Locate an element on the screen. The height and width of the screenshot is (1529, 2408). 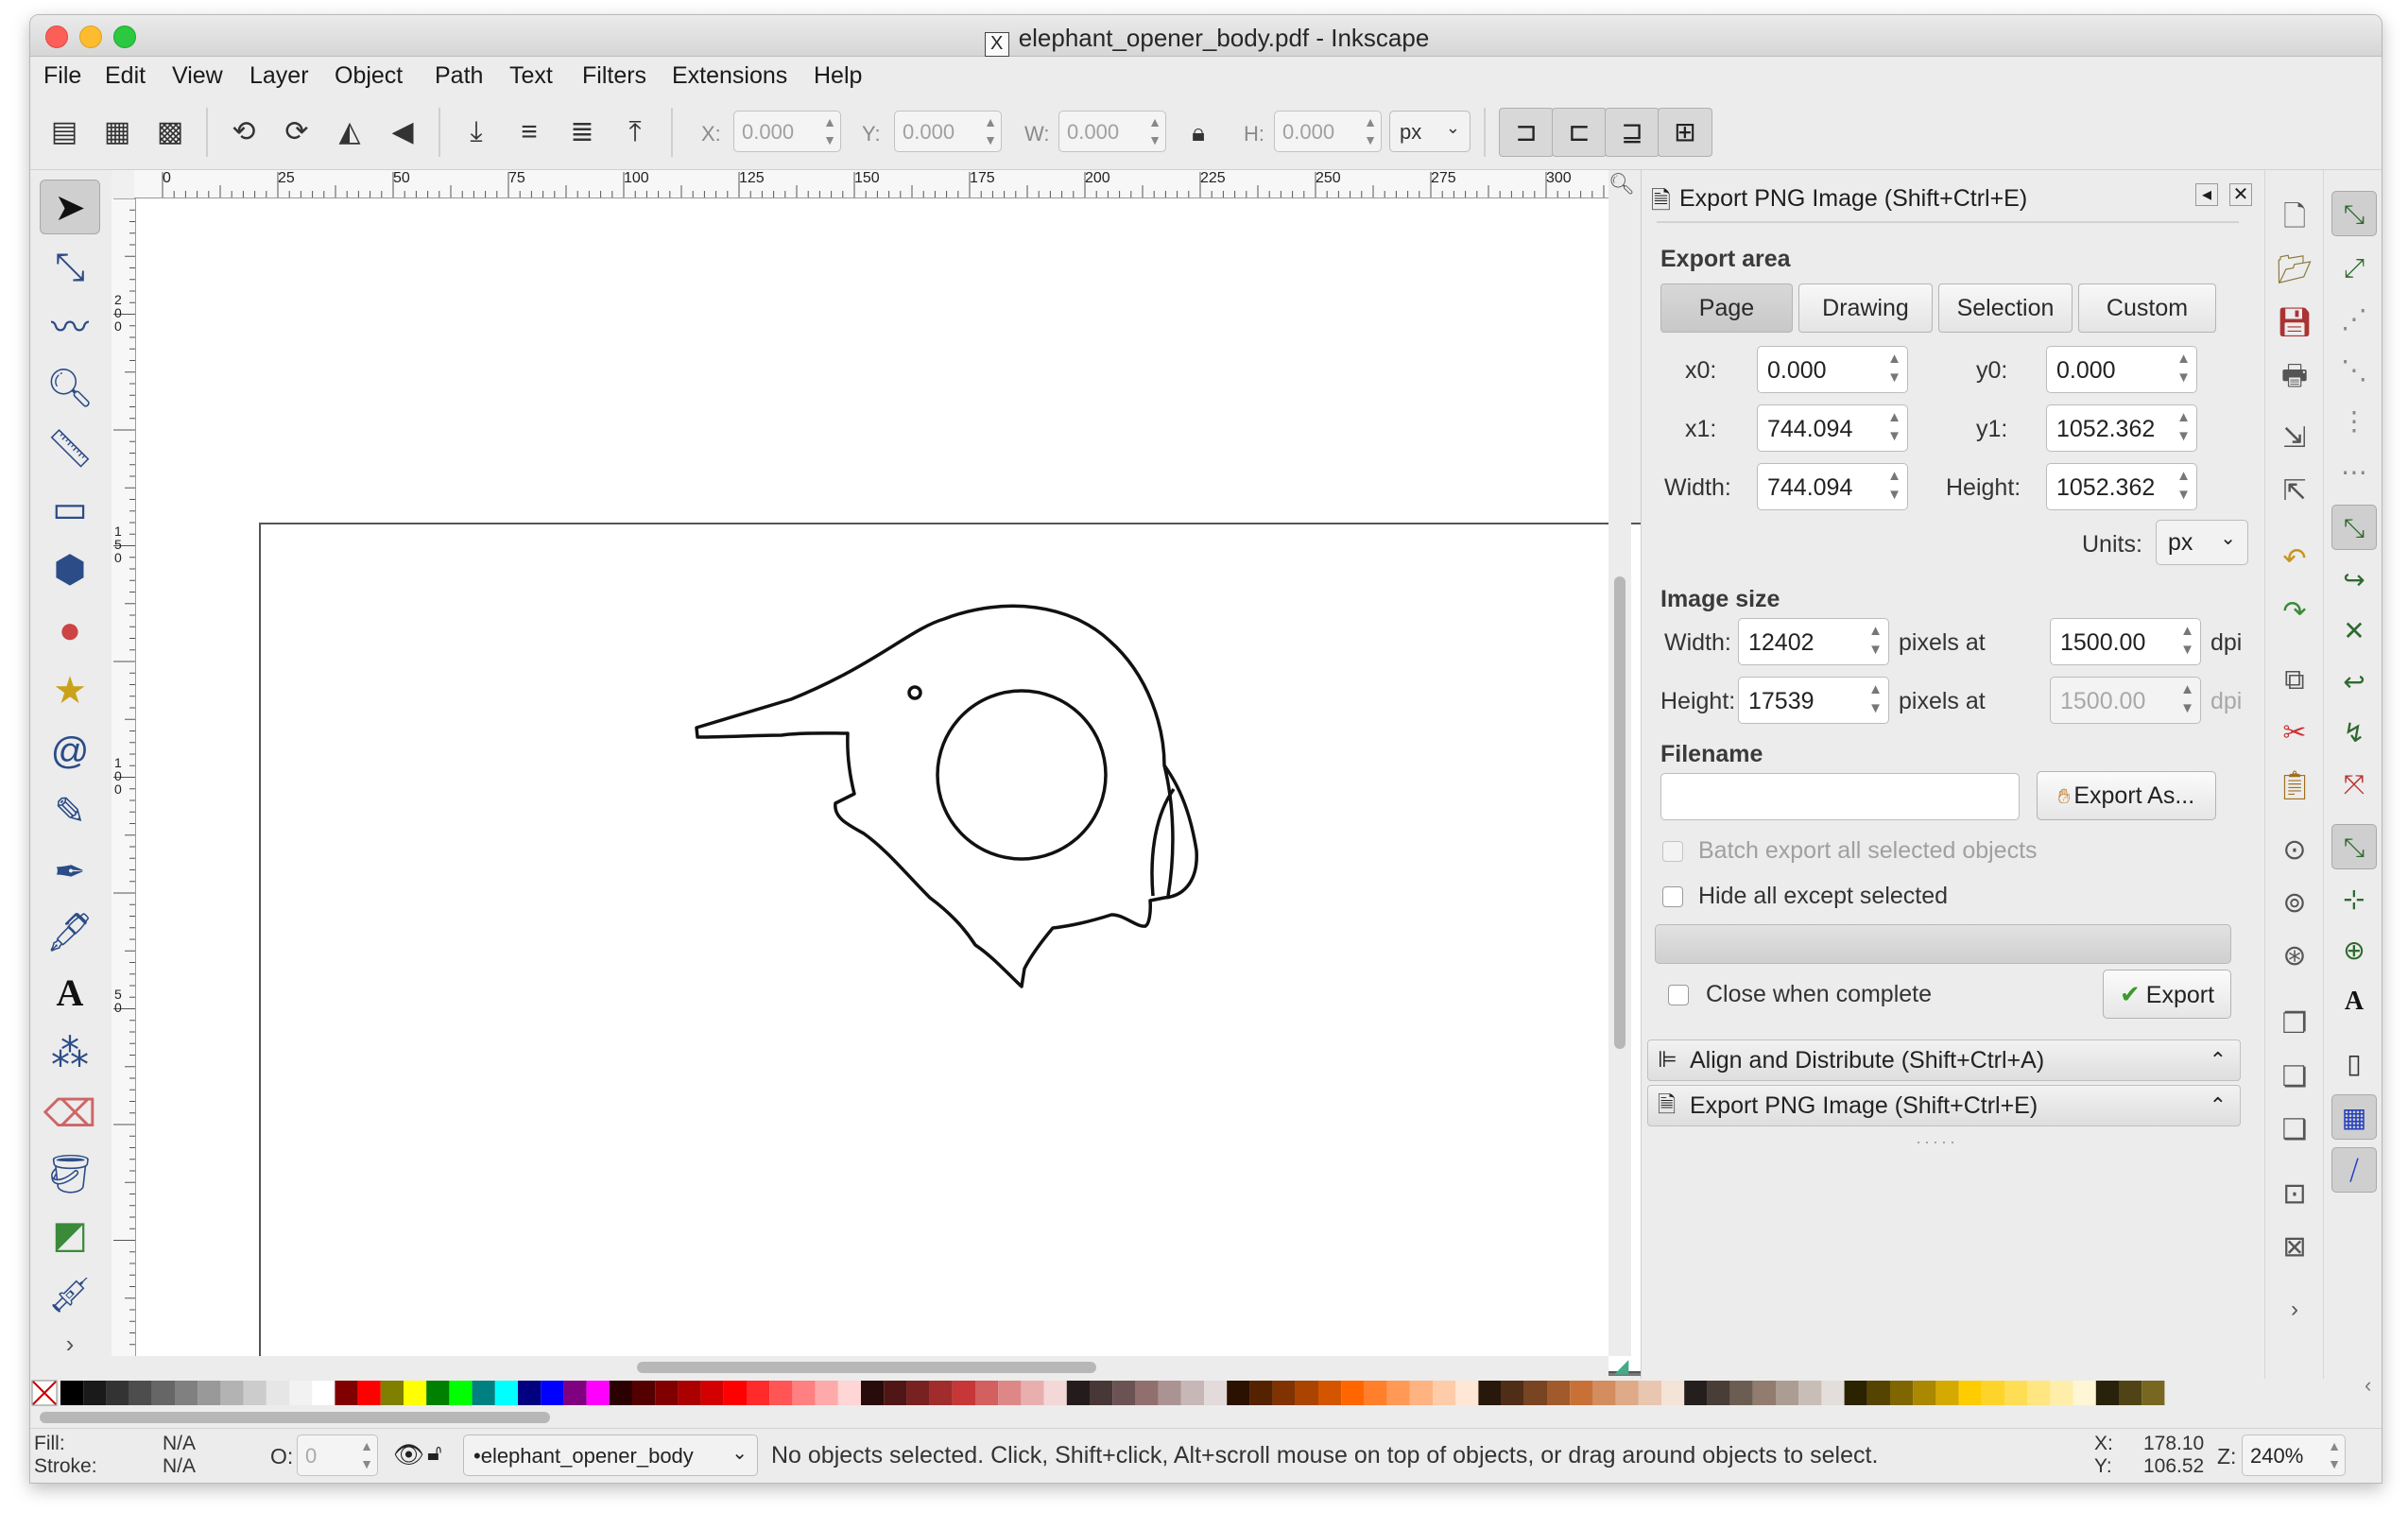
zoom-tool-icon: 🔍︎ is located at coordinates (70, 388).